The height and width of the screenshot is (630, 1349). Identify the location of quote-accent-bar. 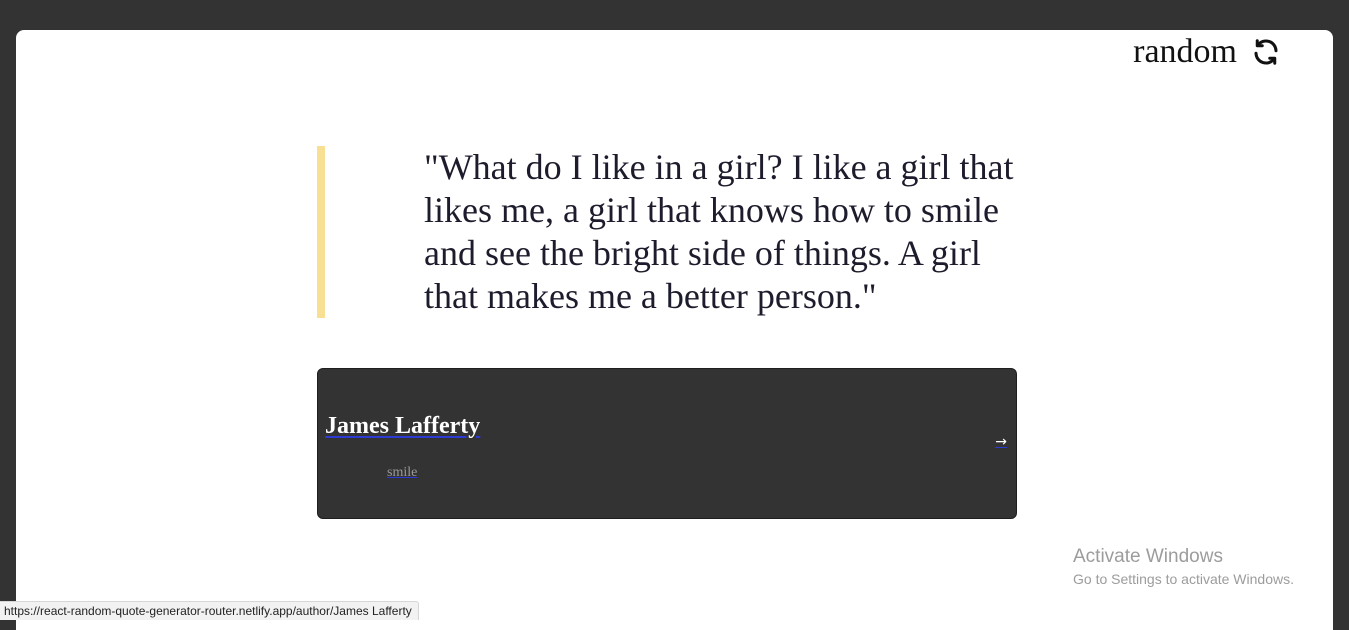
(321, 232).